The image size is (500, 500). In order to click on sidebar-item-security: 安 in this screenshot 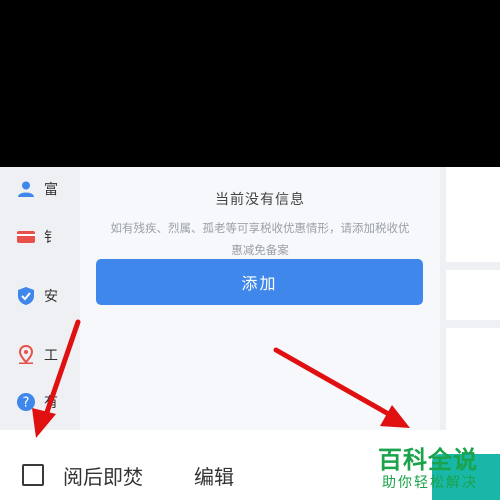, I will do `click(29, 296)`.